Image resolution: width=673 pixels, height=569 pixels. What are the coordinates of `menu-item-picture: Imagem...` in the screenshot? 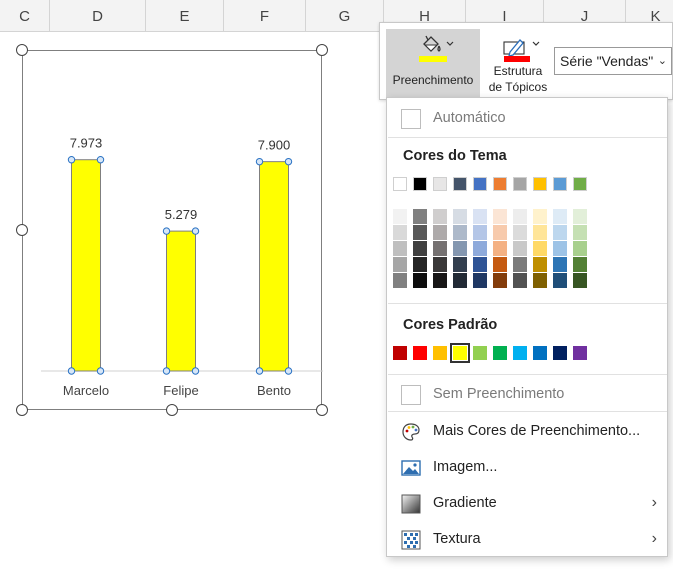 It's located at (527, 467).